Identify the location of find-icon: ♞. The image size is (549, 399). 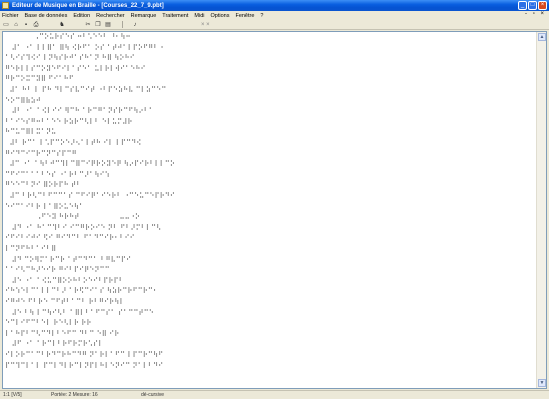
(62, 25).